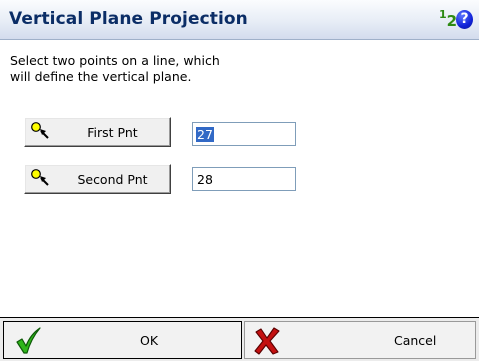 Image resolution: width=479 pixels, height=361 pixels. Describe the element at coordinates (415, 340) in the screenshot. I see `cancel-label: Cancel` at that location.